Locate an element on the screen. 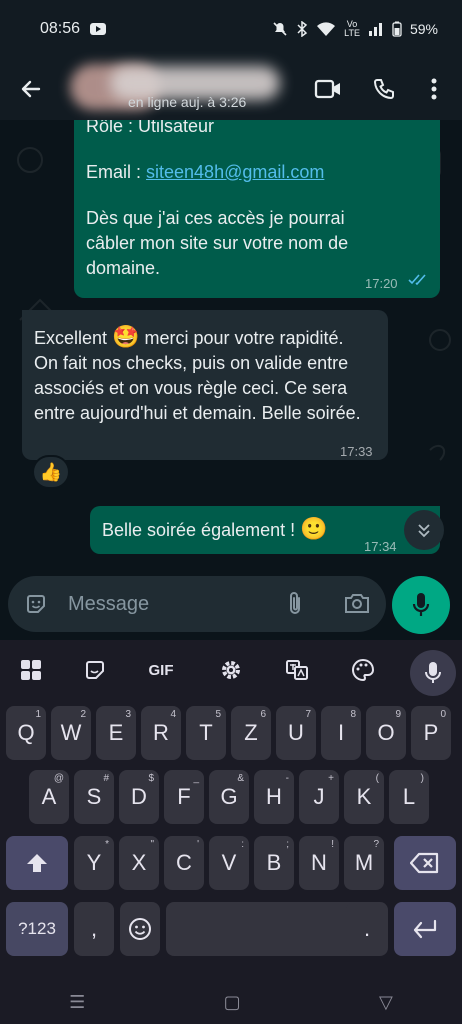 Image resolution: width=462 pixels, height=1024 pixels. thumbs-up-reaction: 👍 is located at coordinates (51, 472).